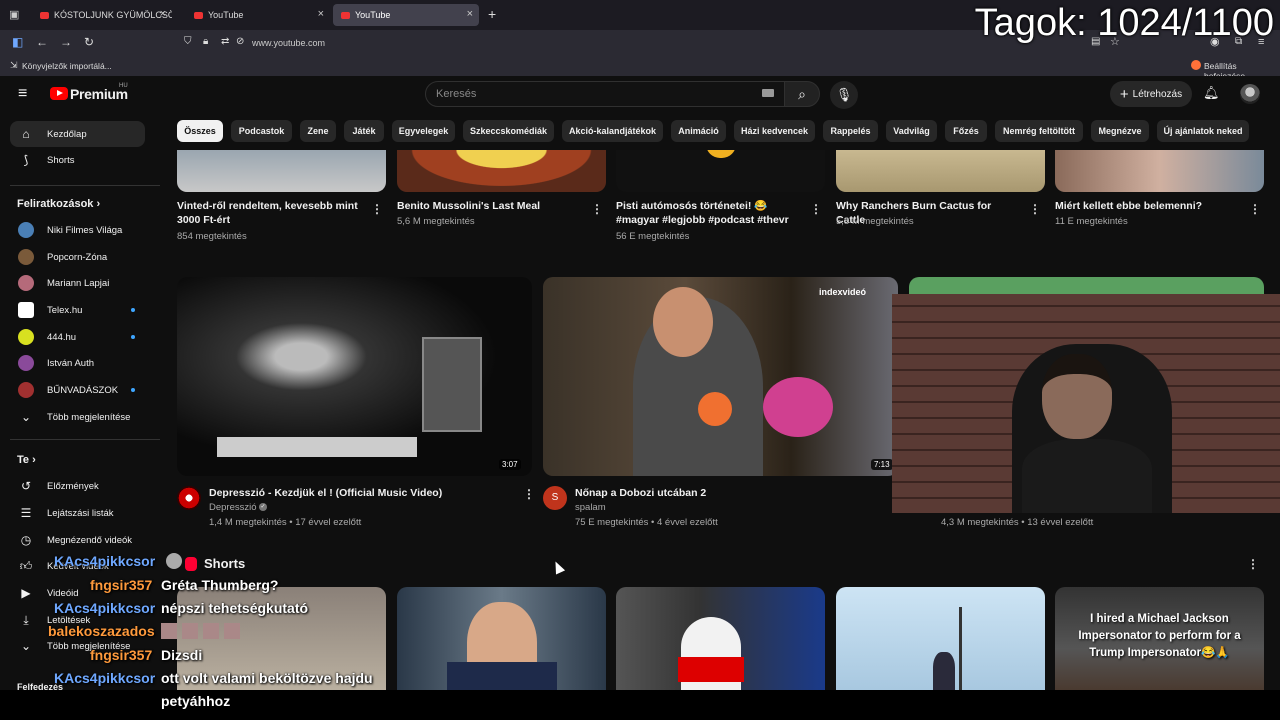 This screenshot has height=720, width=1280. I want to click on sidebar-item-history: ↺ Előzmények, so click(77, 486).